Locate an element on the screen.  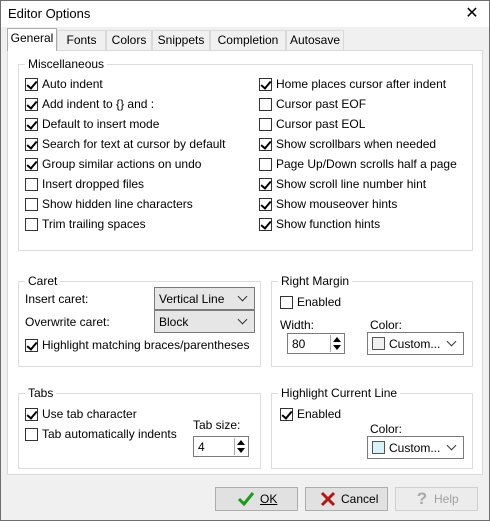
checkbox-label: Default to insert mode is located at coordinates (101, 124).